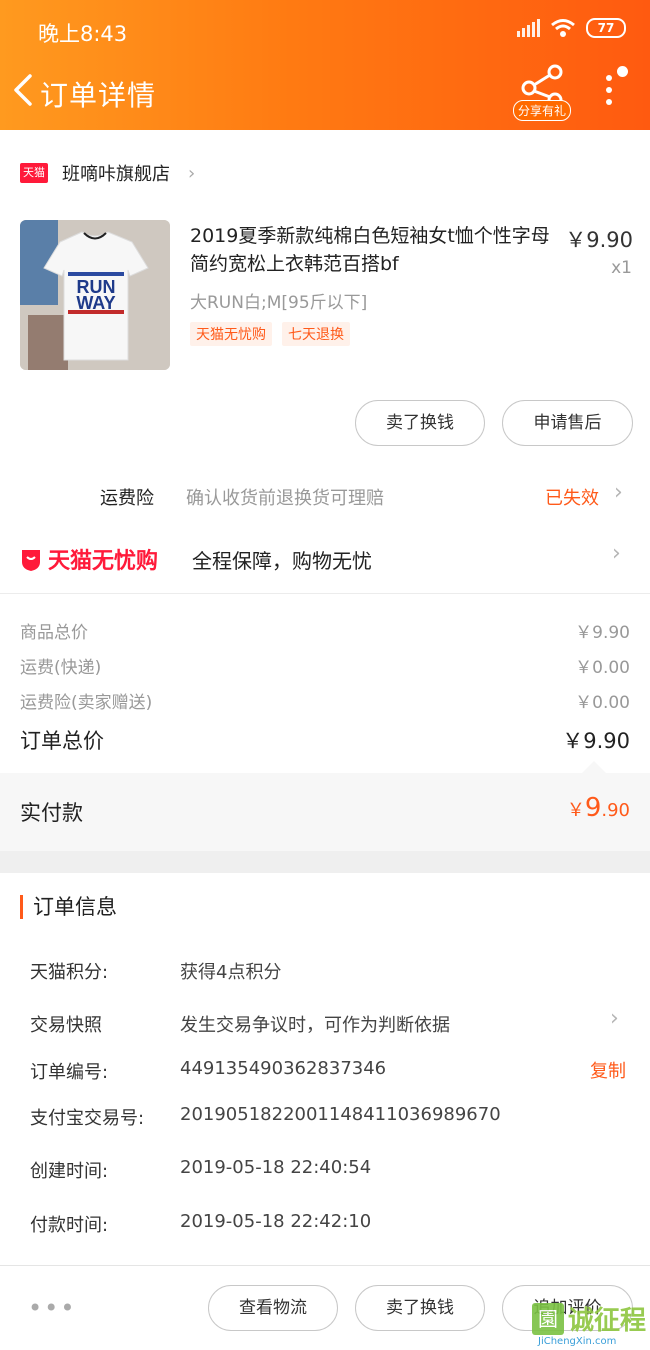  Describe the element at coordinates (325, 862) in the screenshot. I see `section-gap` at that location.